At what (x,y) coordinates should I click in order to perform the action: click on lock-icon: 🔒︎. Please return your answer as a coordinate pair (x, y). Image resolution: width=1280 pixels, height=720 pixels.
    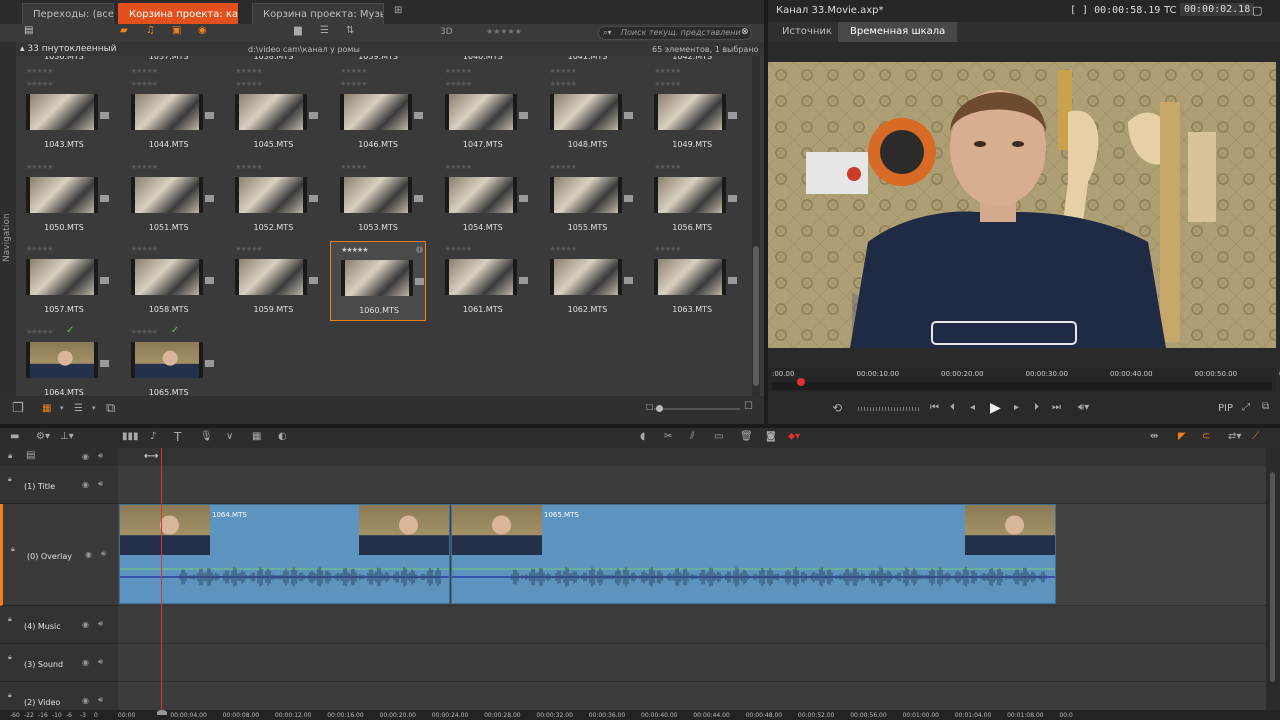
    Looking at the image, I should click on (10, 657).